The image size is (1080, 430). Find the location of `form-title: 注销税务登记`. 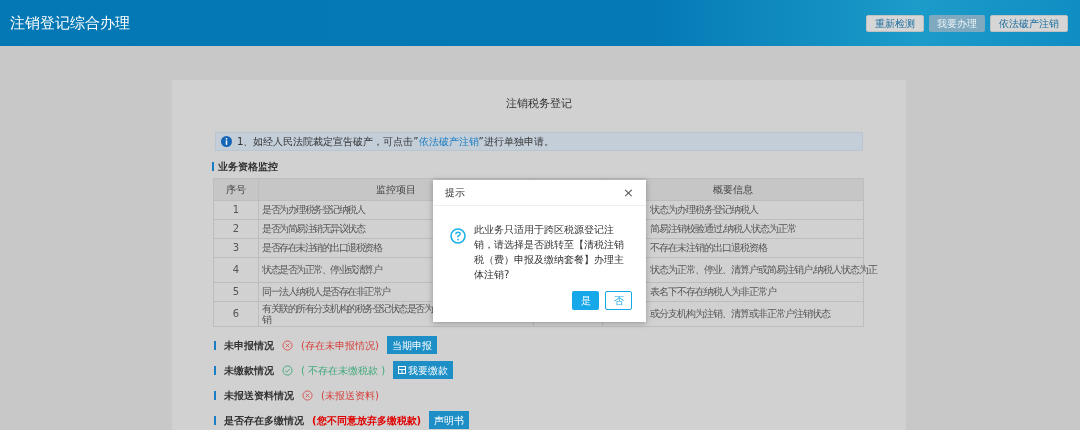

form-title: 注销税务登记 is located at coordinates (539, 104).